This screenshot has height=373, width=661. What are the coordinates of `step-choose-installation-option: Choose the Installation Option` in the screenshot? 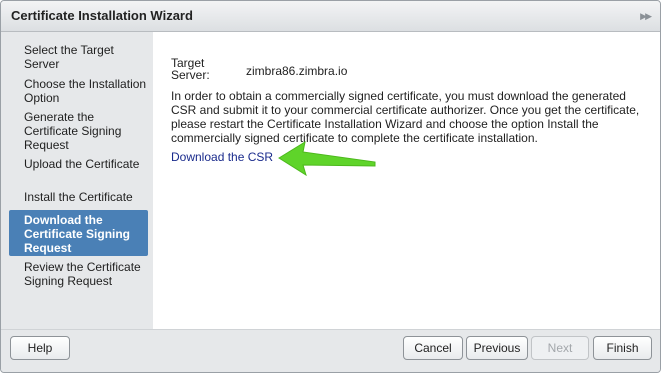 It's located at (78, 91).